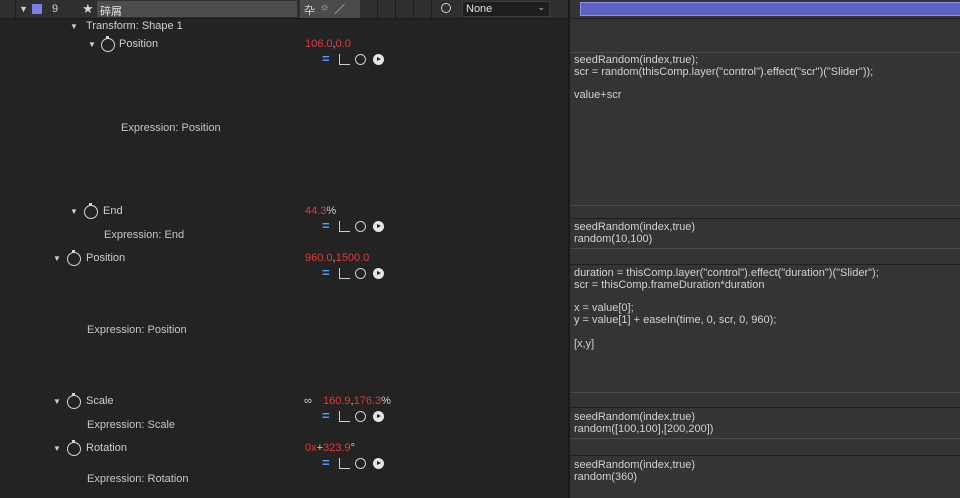  I want to click on shape-position-twirl-down-icon: ▼, so click(92, 44).